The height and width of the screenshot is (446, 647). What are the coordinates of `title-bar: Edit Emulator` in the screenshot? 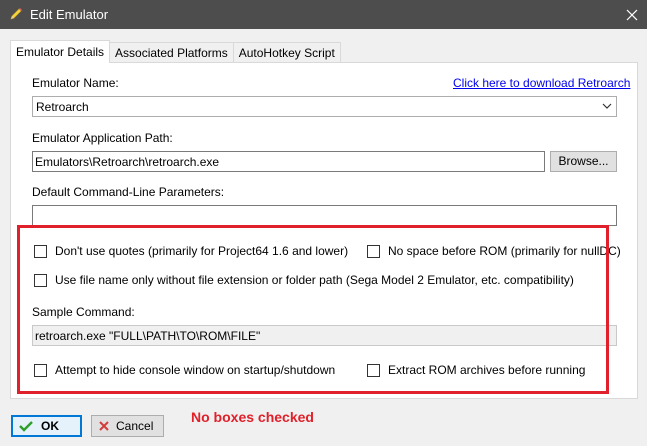 It's located at (323, 14).